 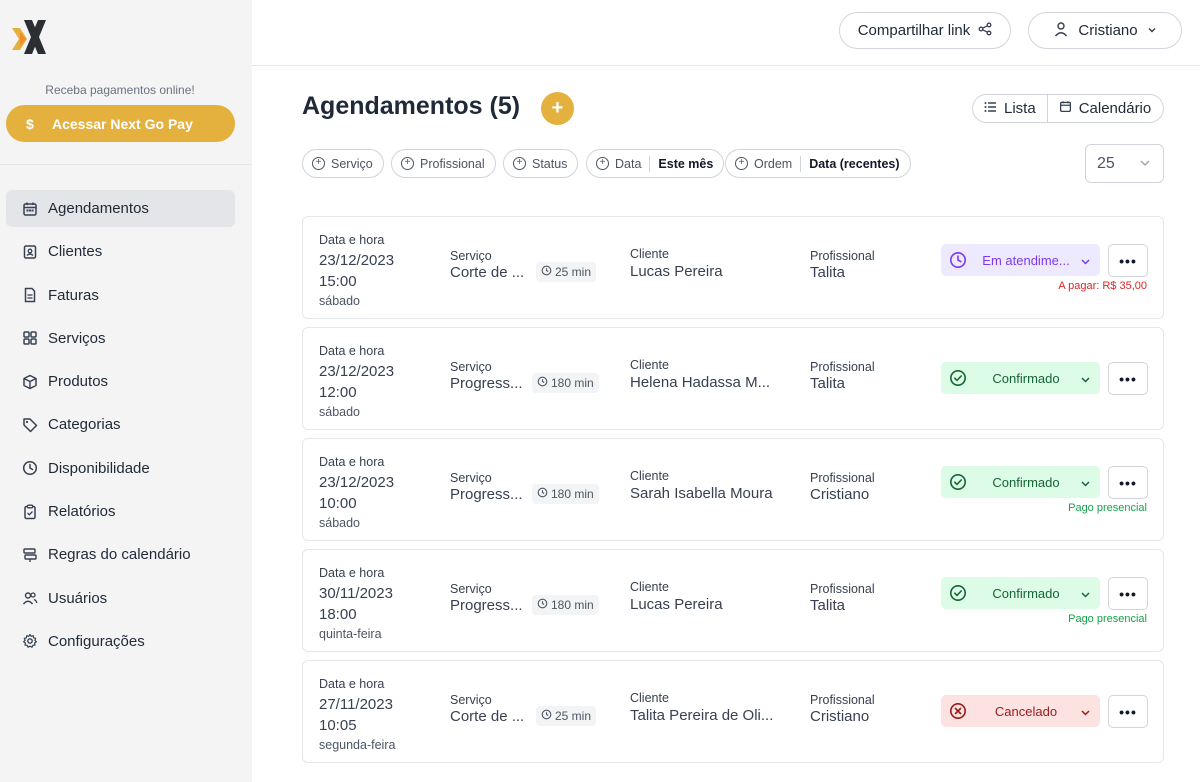 What do you see at coordinates (628, 163) in the screenshot?
I see `filter-date-label: Data` at bounding box center [628, 163].